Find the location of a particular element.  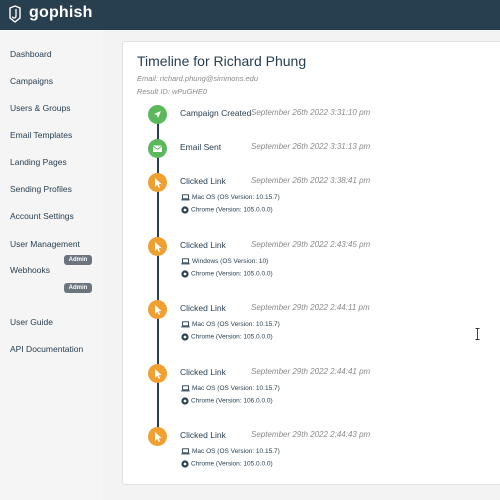

app-logo-text: gophish is located at coordinates (61, 13).